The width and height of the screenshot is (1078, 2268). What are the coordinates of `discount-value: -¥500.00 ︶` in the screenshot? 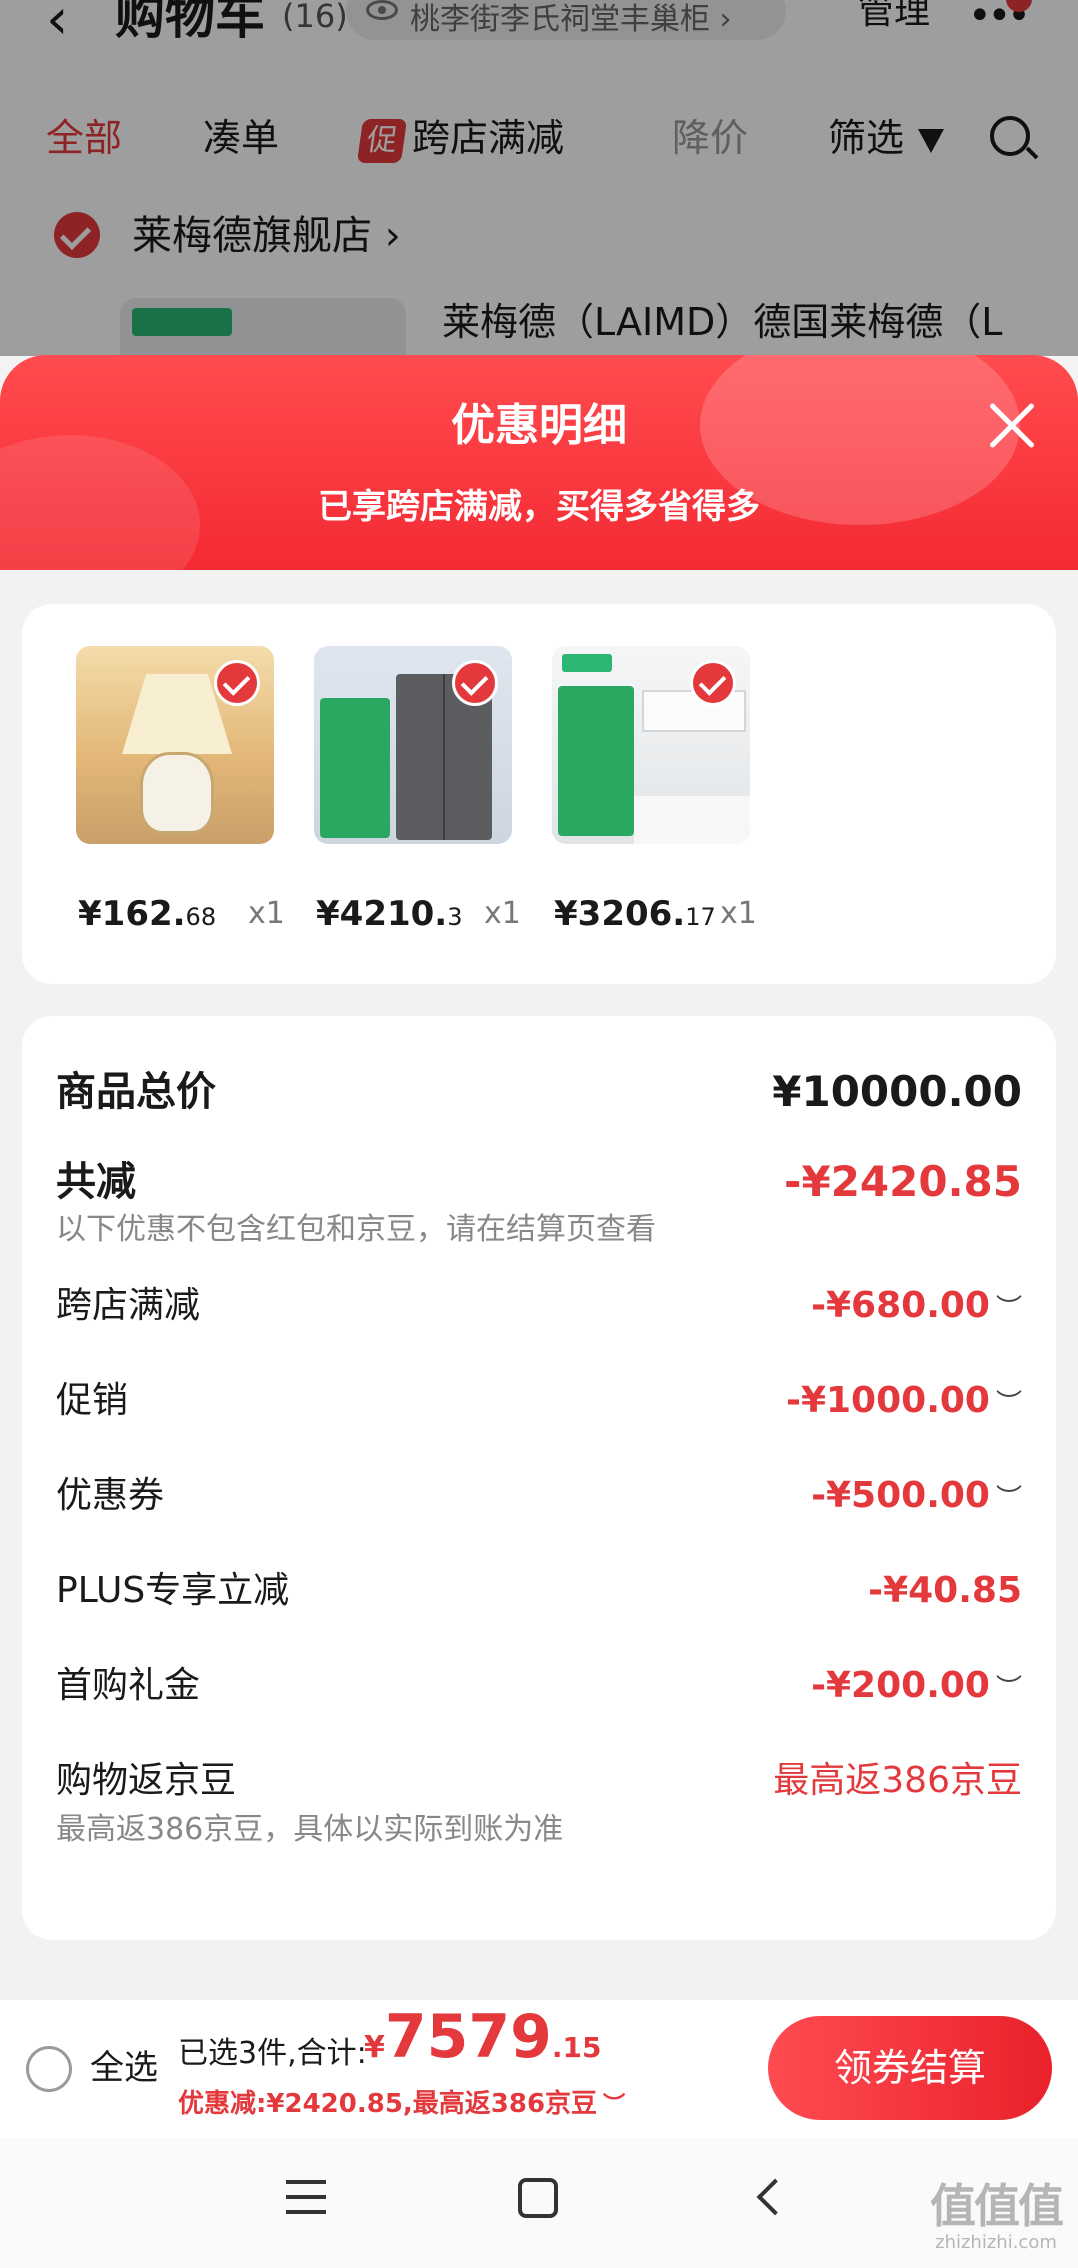 It's located at (916, 1495).